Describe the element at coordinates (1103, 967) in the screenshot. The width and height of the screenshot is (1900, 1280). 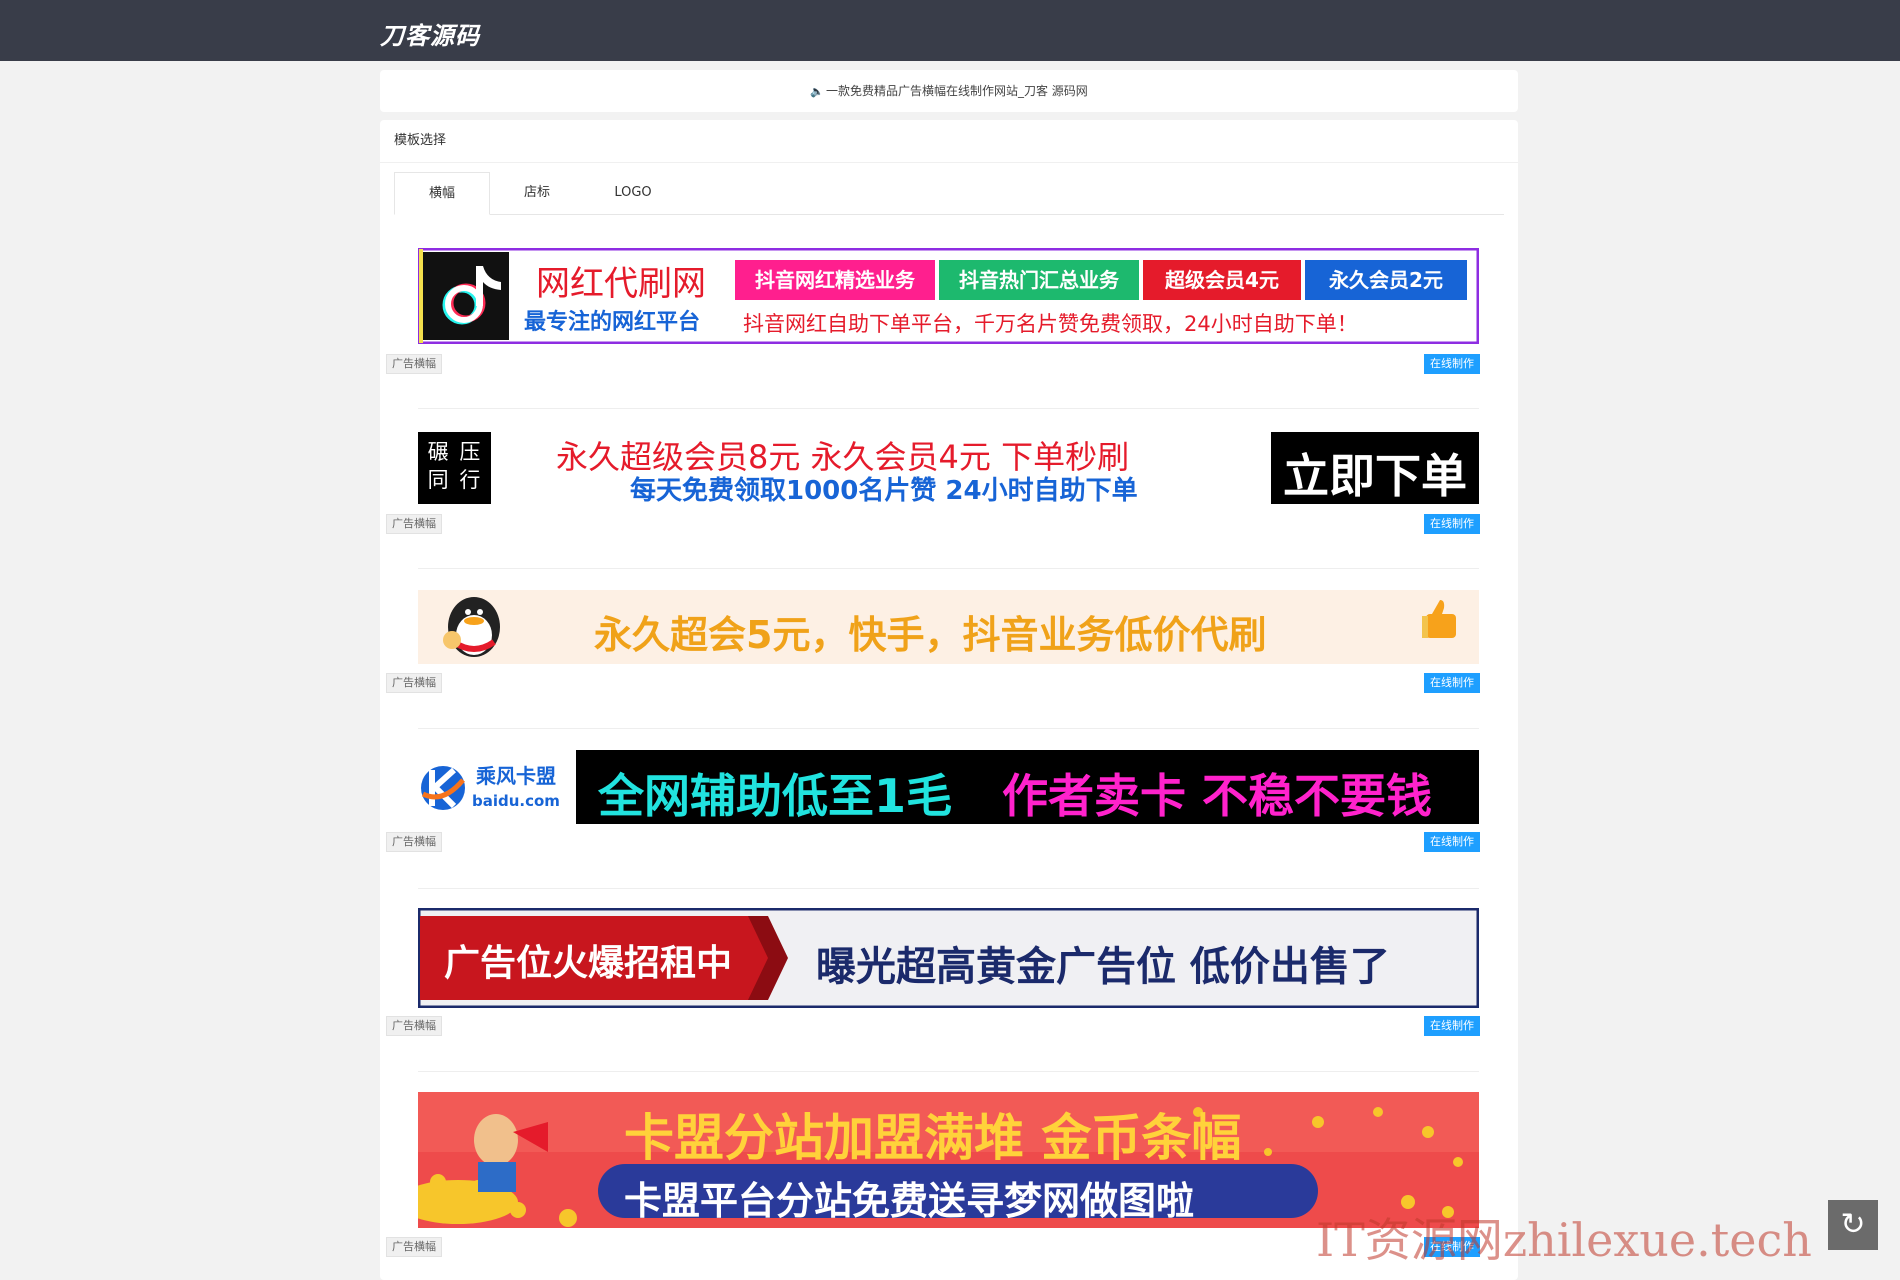
I see `banner5-right: 曝光超高黄金广告位 低价出售了` at that location.